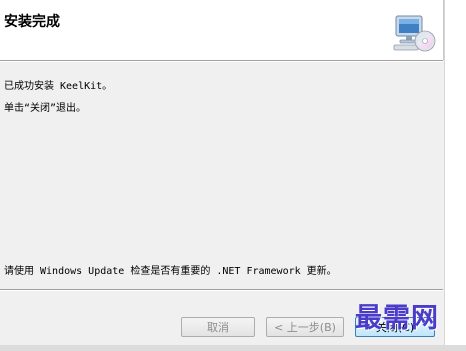 Image resolution: width=466 pixels, height=351 pixels. I want to click on footer-divider, so click(221, 290).